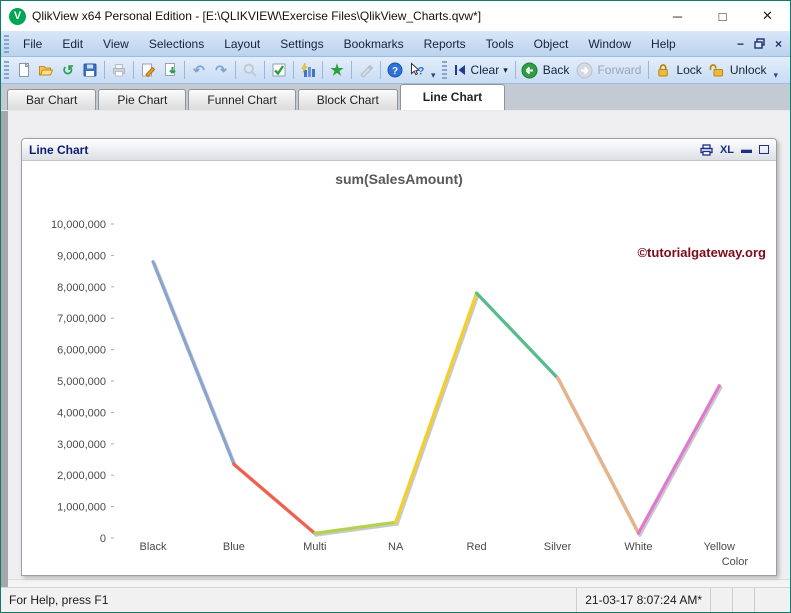 The height and width of the screenshot is (613, 791). I want to click on new-file-button, so click(24, 70).